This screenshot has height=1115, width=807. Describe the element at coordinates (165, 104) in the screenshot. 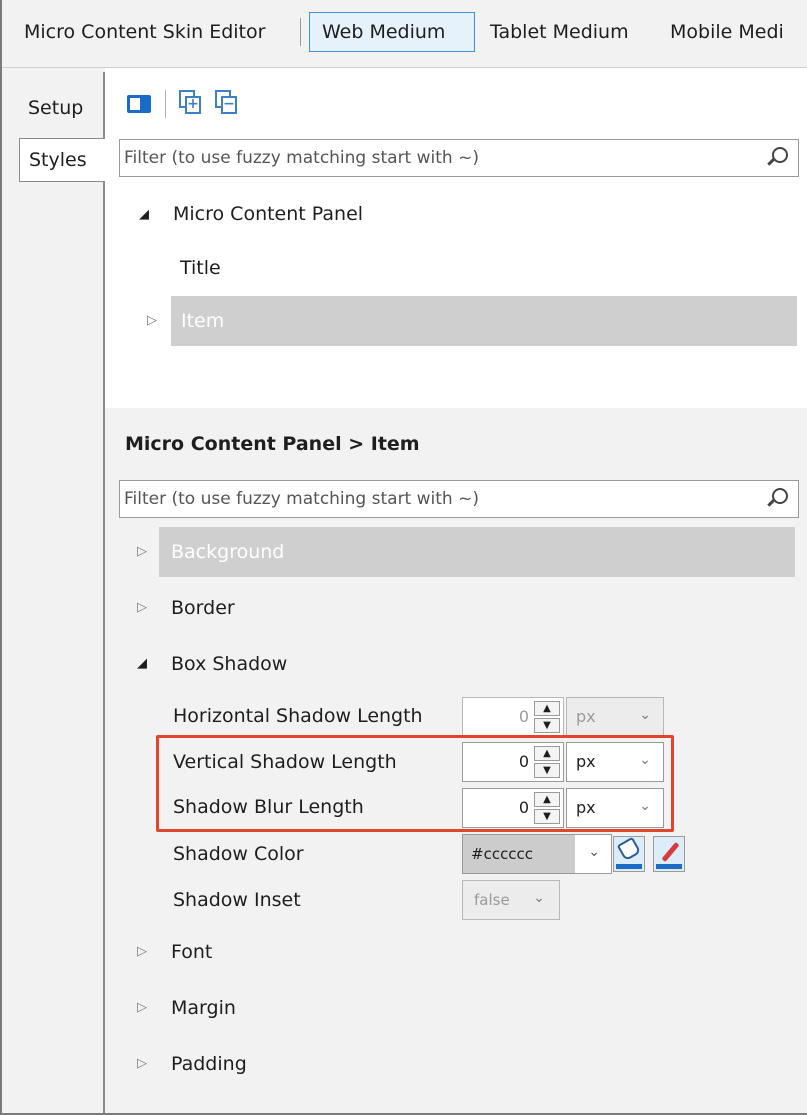

I see `toolbar-separator` at that location.